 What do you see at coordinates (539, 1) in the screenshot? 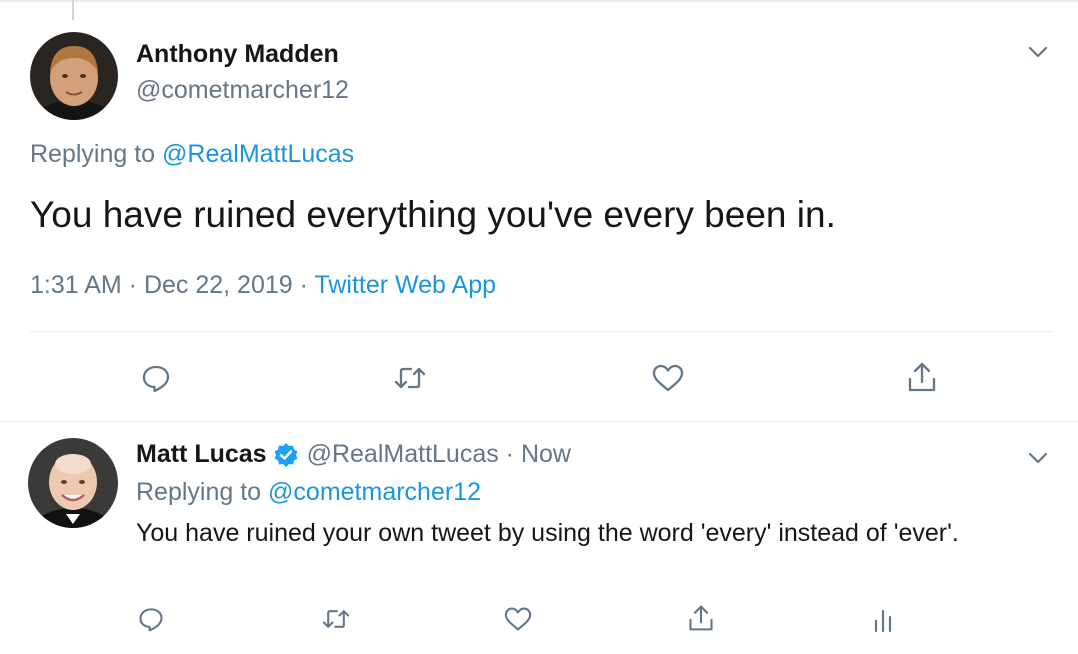
I see `top-border` at bounding box center [539, 1].